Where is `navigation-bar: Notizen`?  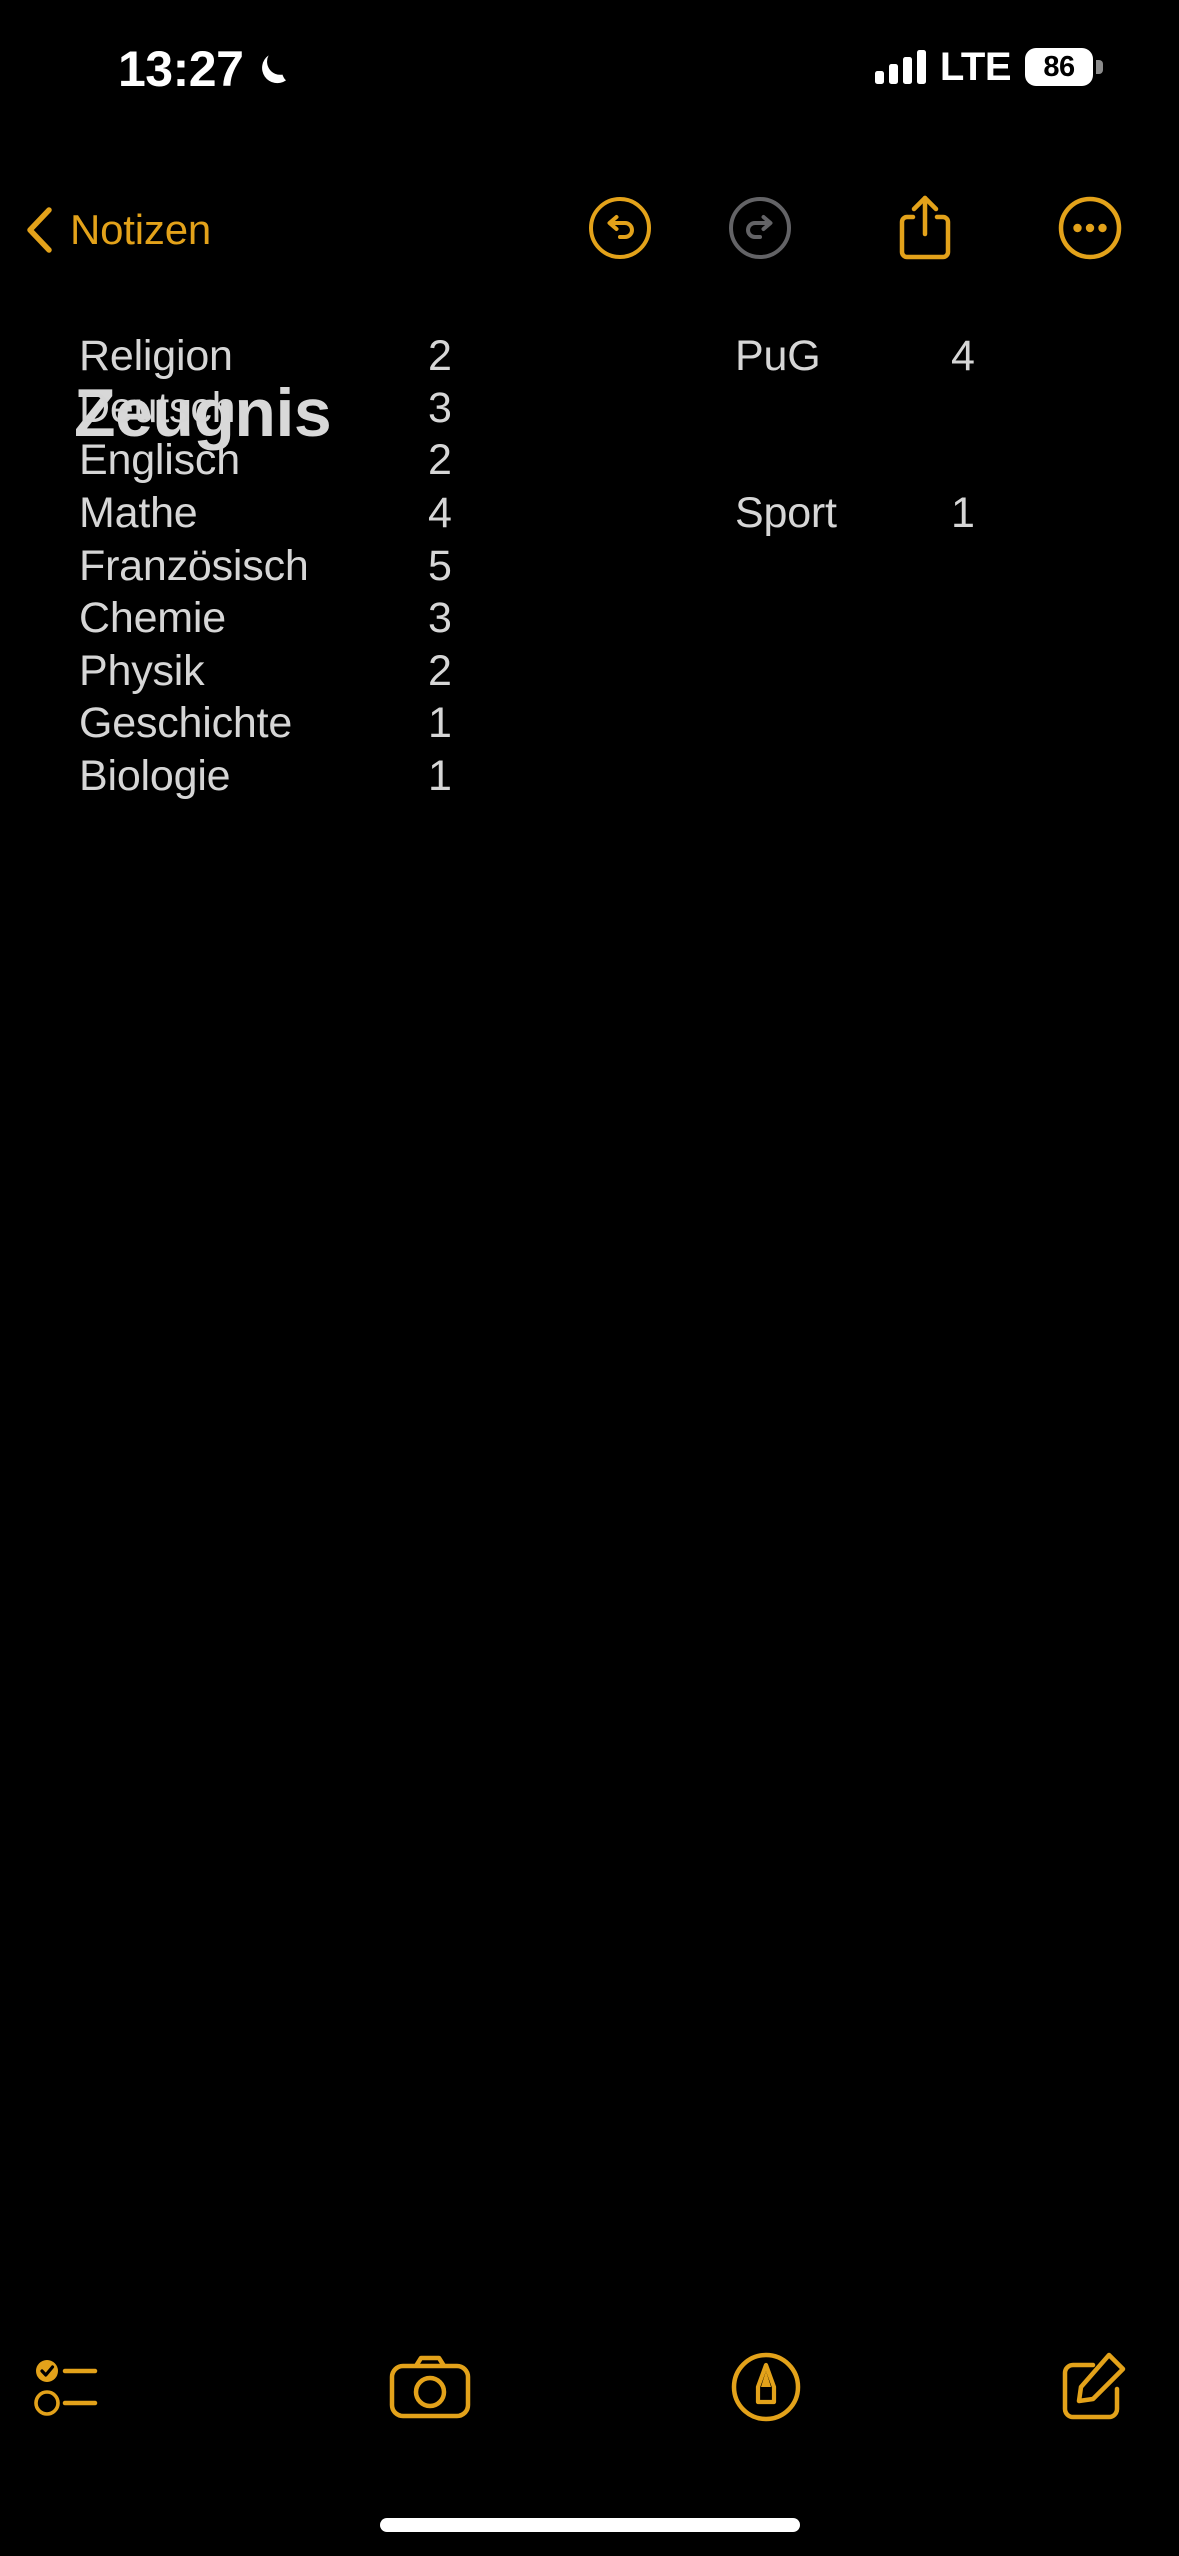
navigation-bar: Notizen is located at coordinates (589, 230).